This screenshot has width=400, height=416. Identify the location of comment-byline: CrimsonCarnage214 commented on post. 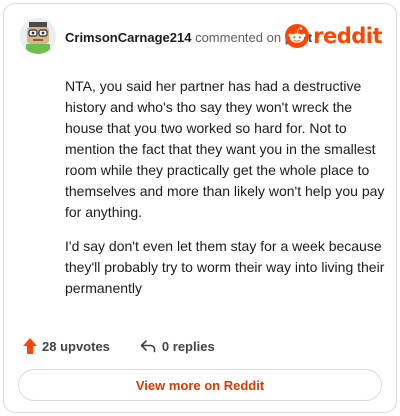
(188, 37).